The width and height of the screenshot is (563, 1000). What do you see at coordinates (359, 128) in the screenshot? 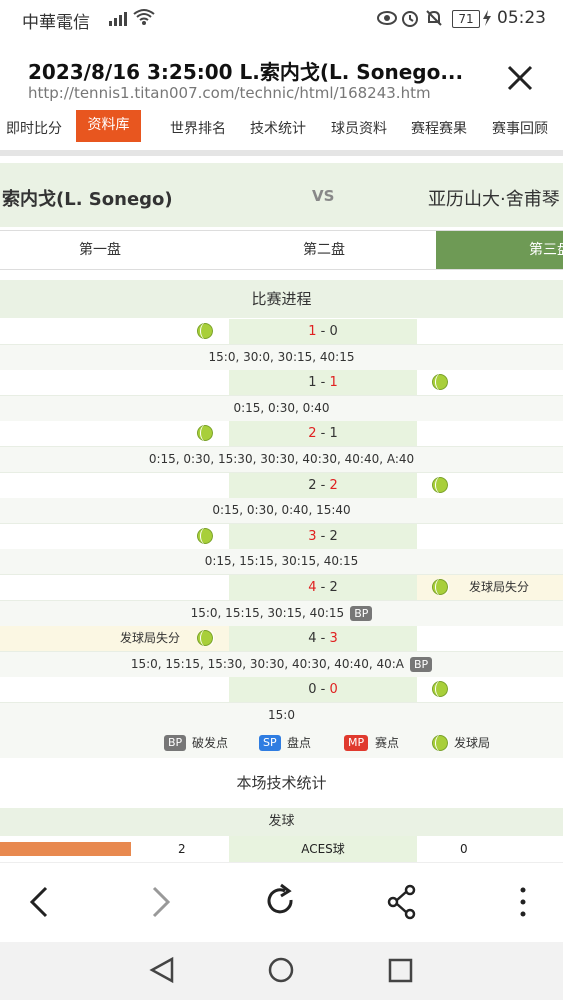
I see `nav-player-info: 球员资料` at bounding box center [359, 128].